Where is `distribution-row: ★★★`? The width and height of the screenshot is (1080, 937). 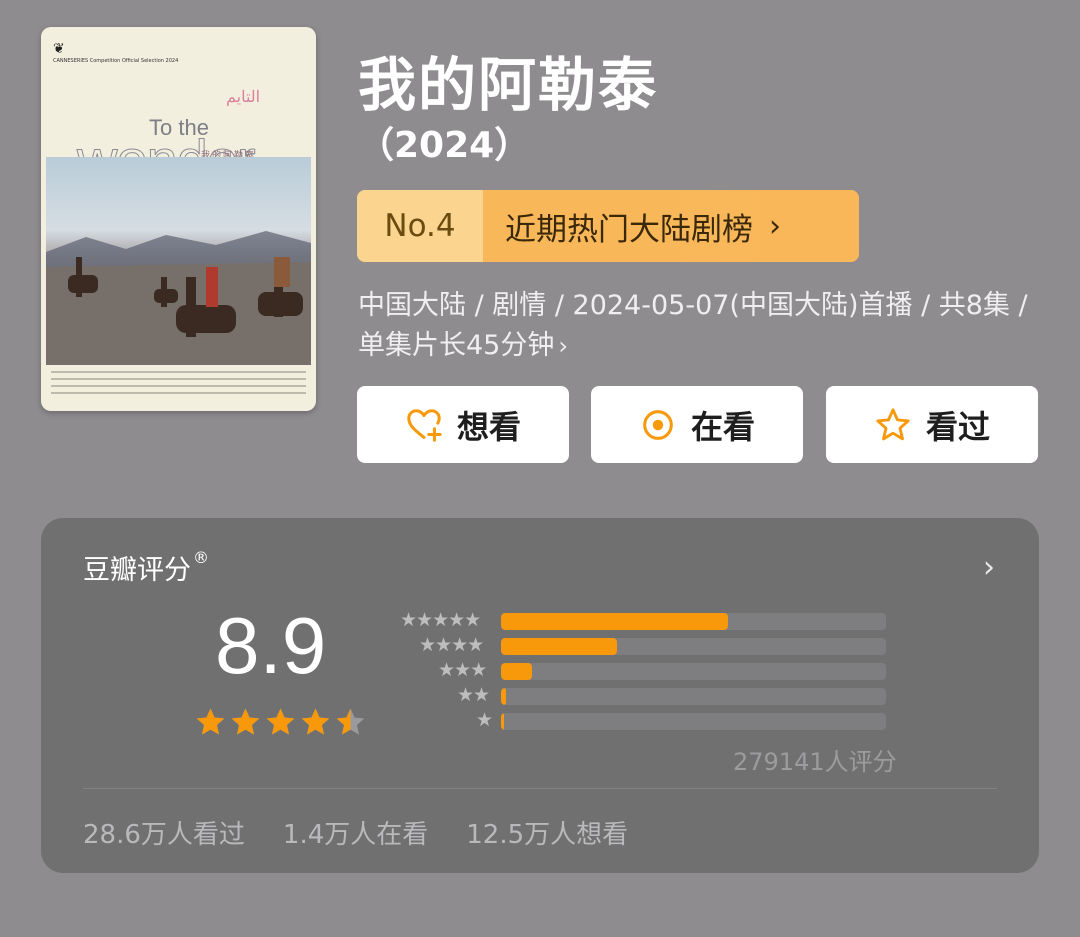
distribution-row: ★★★ is located at coordinates (640, 673).